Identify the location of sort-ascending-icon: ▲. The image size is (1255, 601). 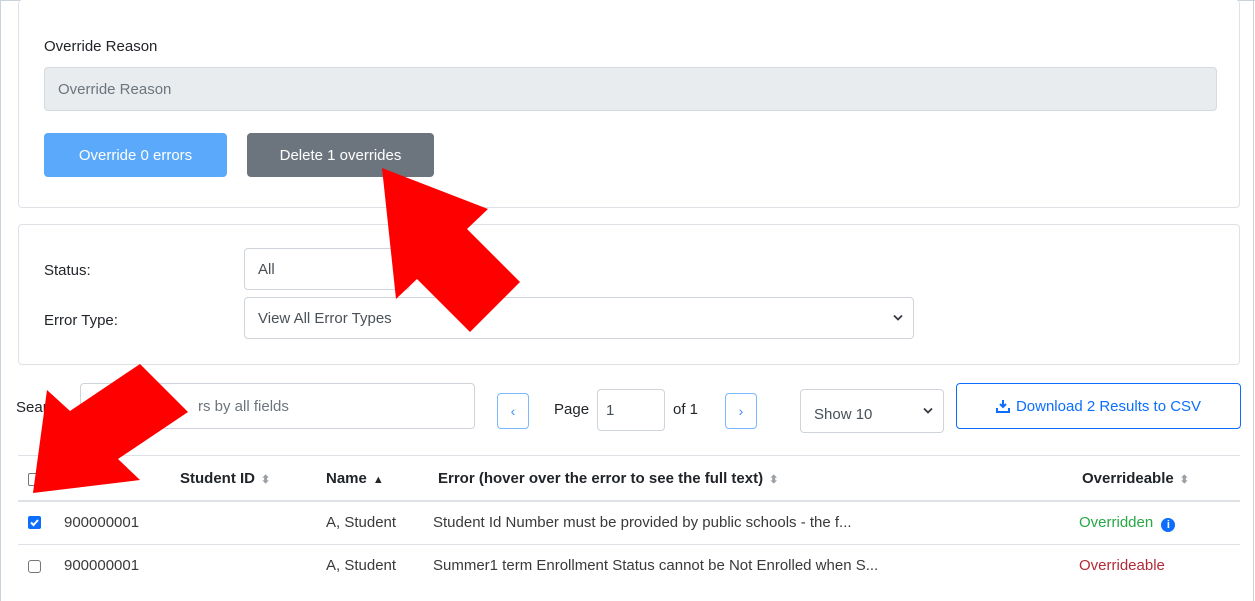
(378, 480).